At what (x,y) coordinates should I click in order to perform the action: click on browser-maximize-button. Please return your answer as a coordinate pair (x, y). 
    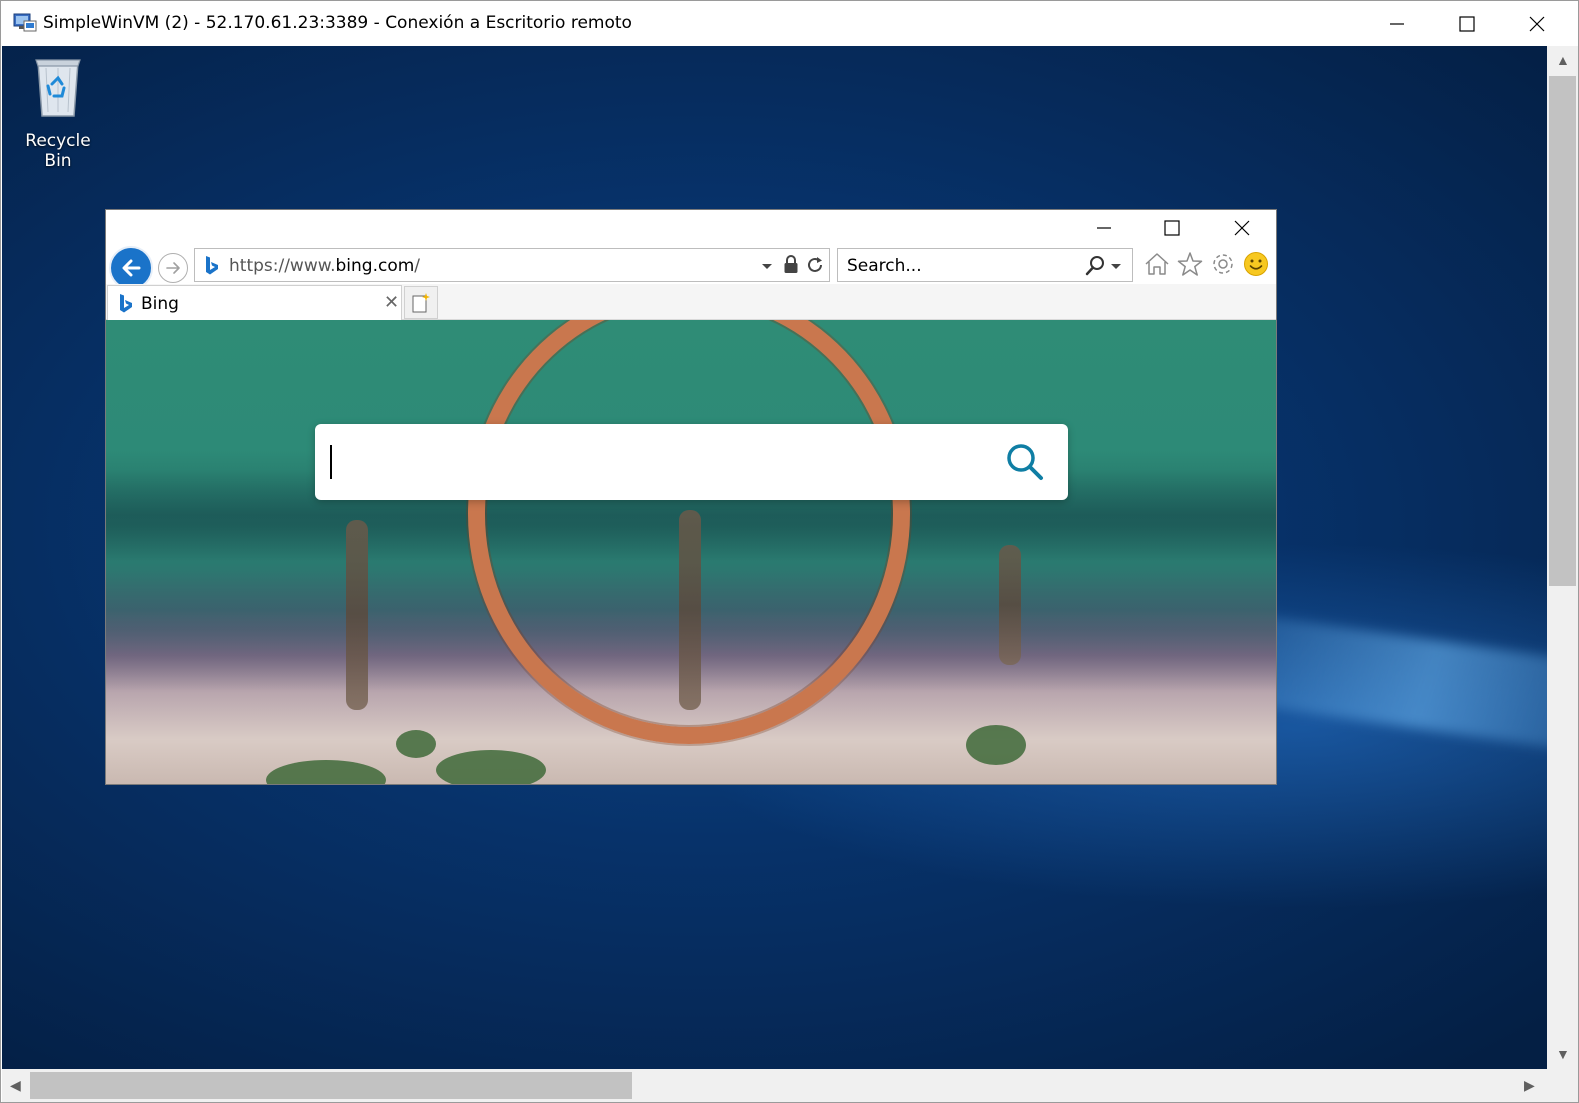
    Looking at the image, I should click on (1172, 228).